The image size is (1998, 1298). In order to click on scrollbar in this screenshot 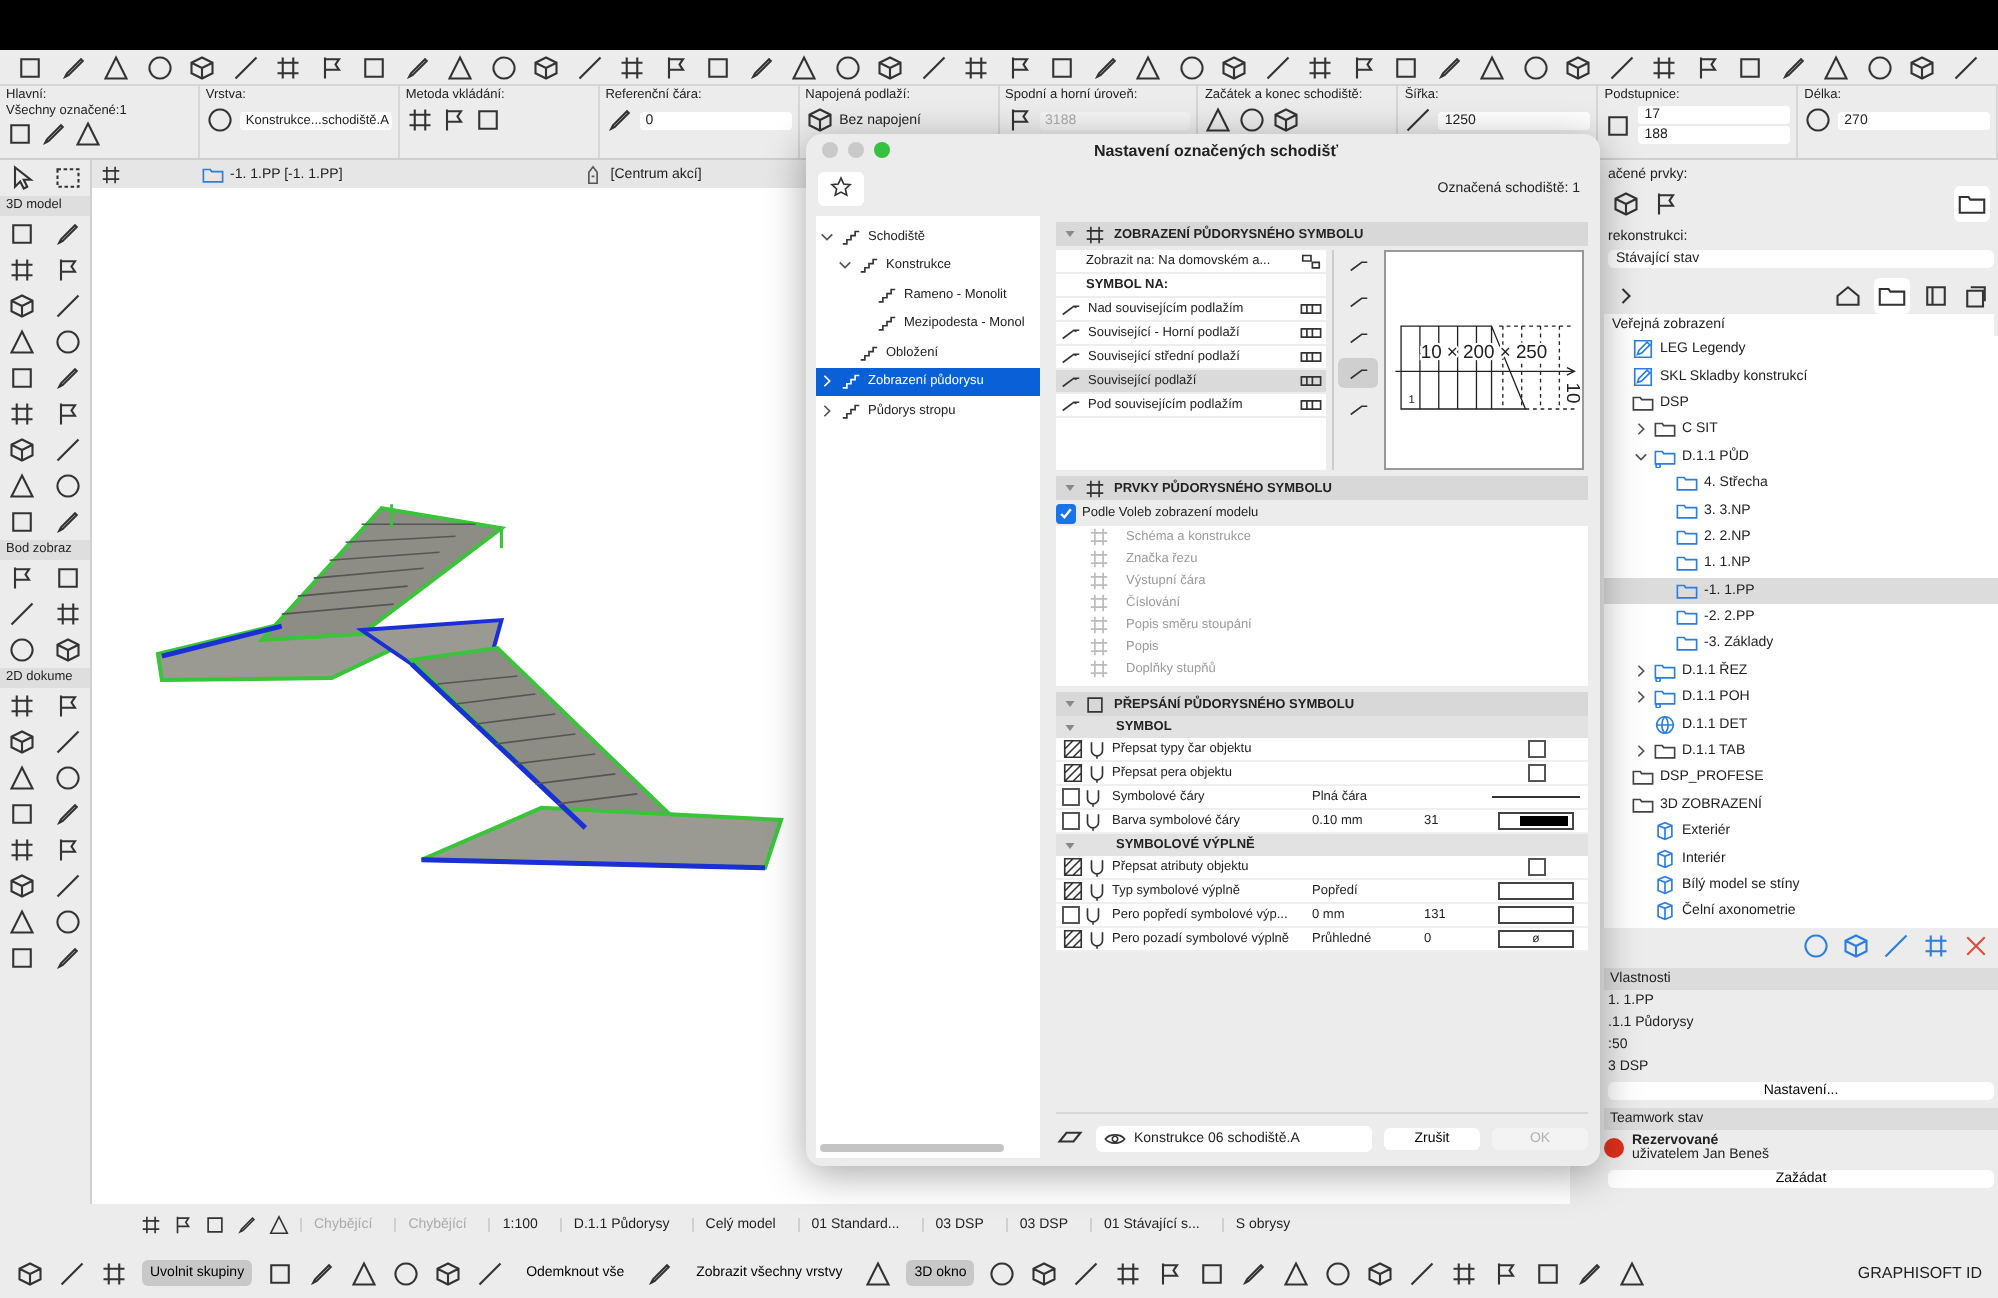, I will do `click(912, 1148)`.